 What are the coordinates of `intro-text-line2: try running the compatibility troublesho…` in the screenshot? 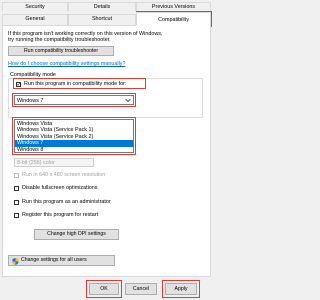 It's located at (59, 40).